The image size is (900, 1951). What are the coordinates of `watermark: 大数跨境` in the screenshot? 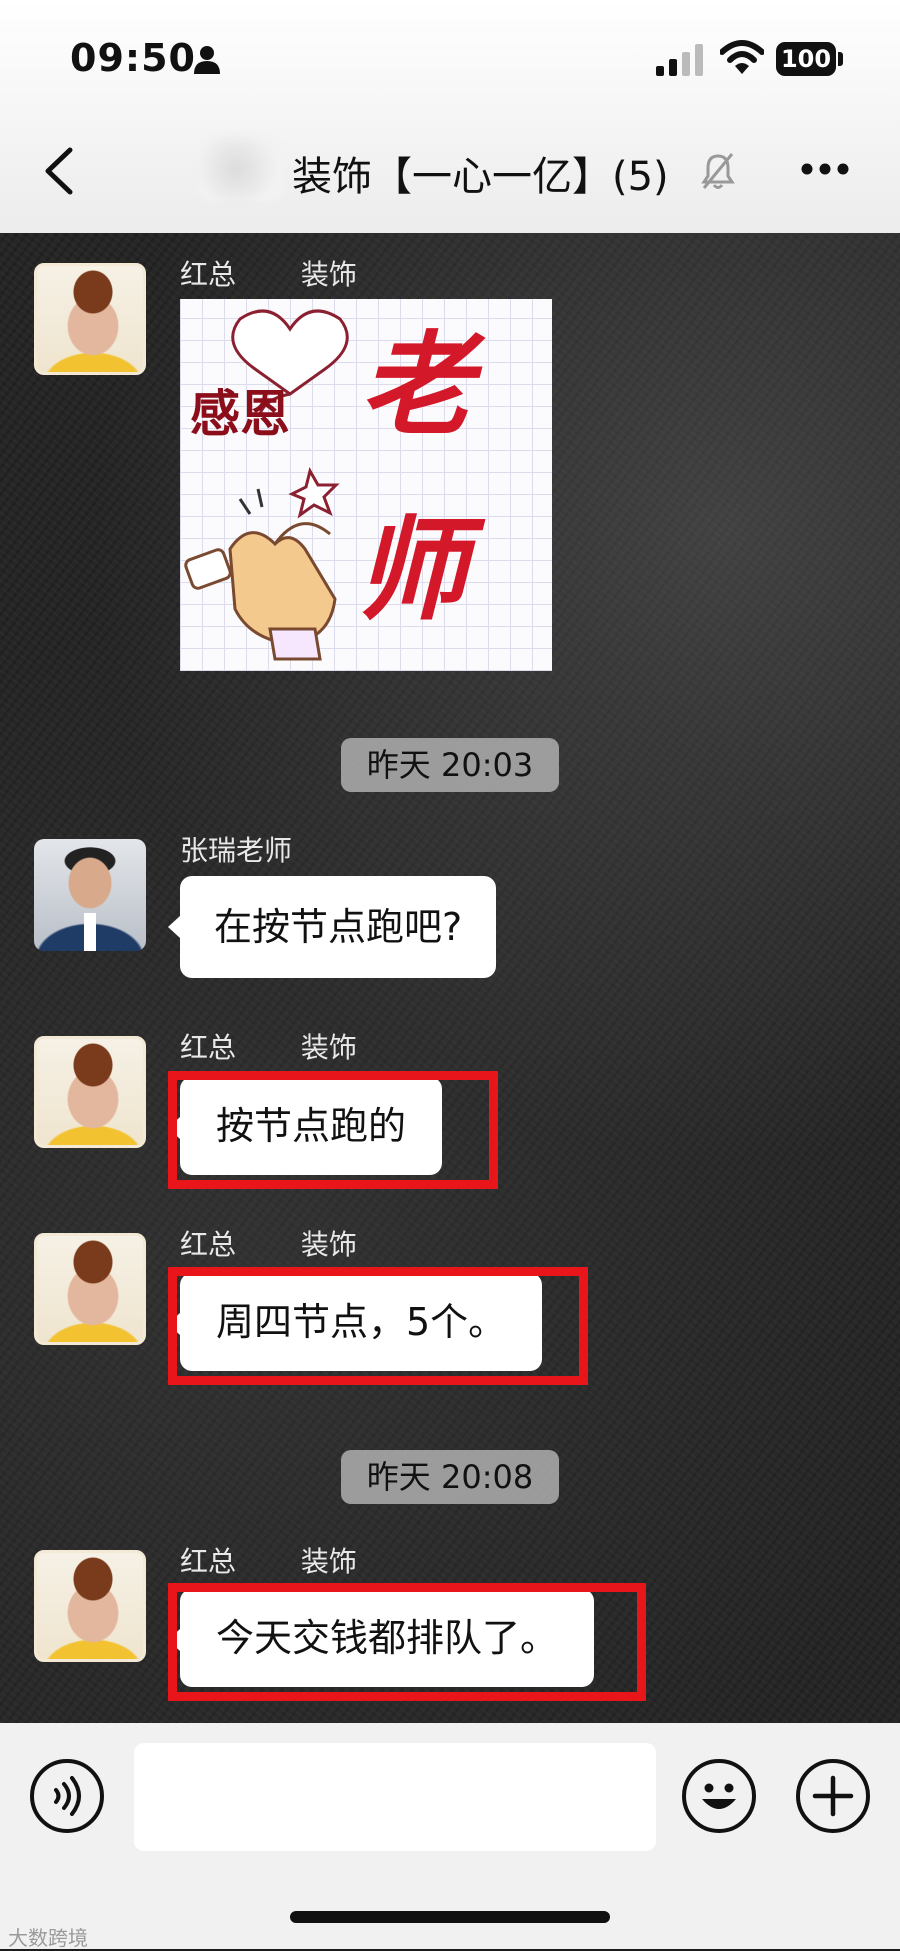 It's located at (48, 1938).